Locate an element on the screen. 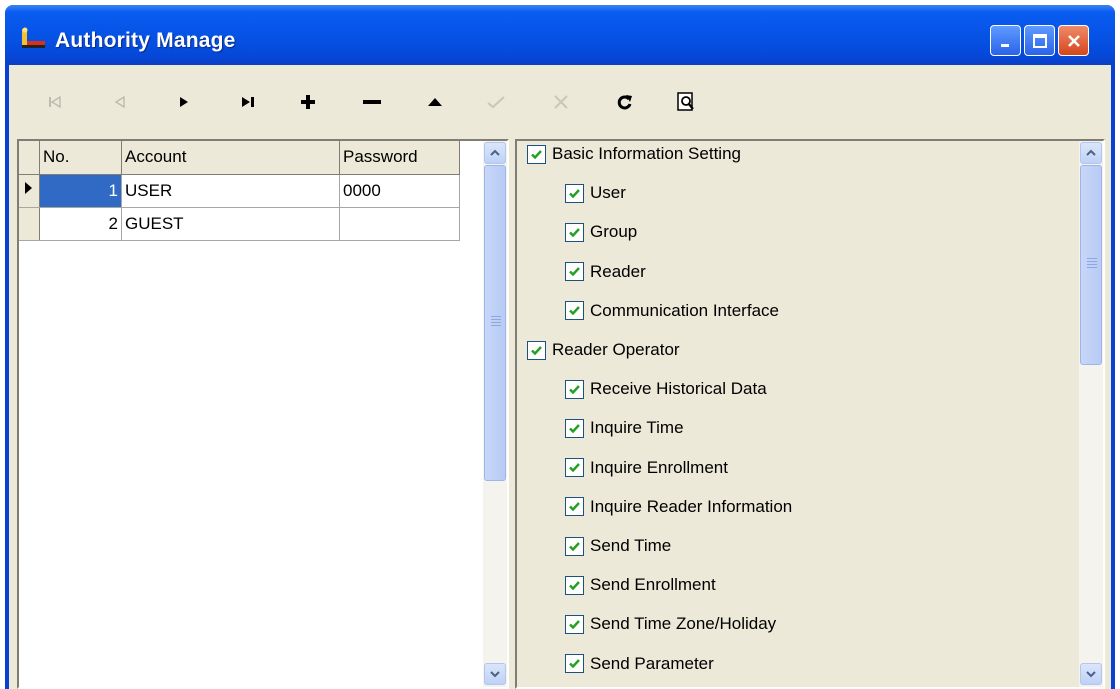 The image size is (1120, 689). permission-label: Basic Information Setting is located at coordinates (646, 153).